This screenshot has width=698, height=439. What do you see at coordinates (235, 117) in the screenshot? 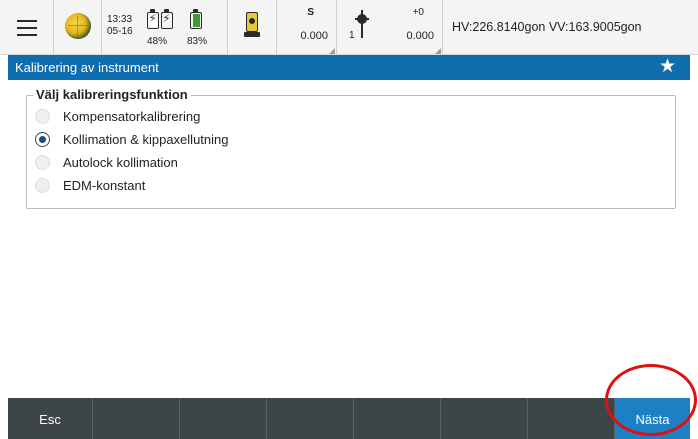
I see `option-compensator-calibration: Kompensatorkalibrering` at bounding box center [235, 117].